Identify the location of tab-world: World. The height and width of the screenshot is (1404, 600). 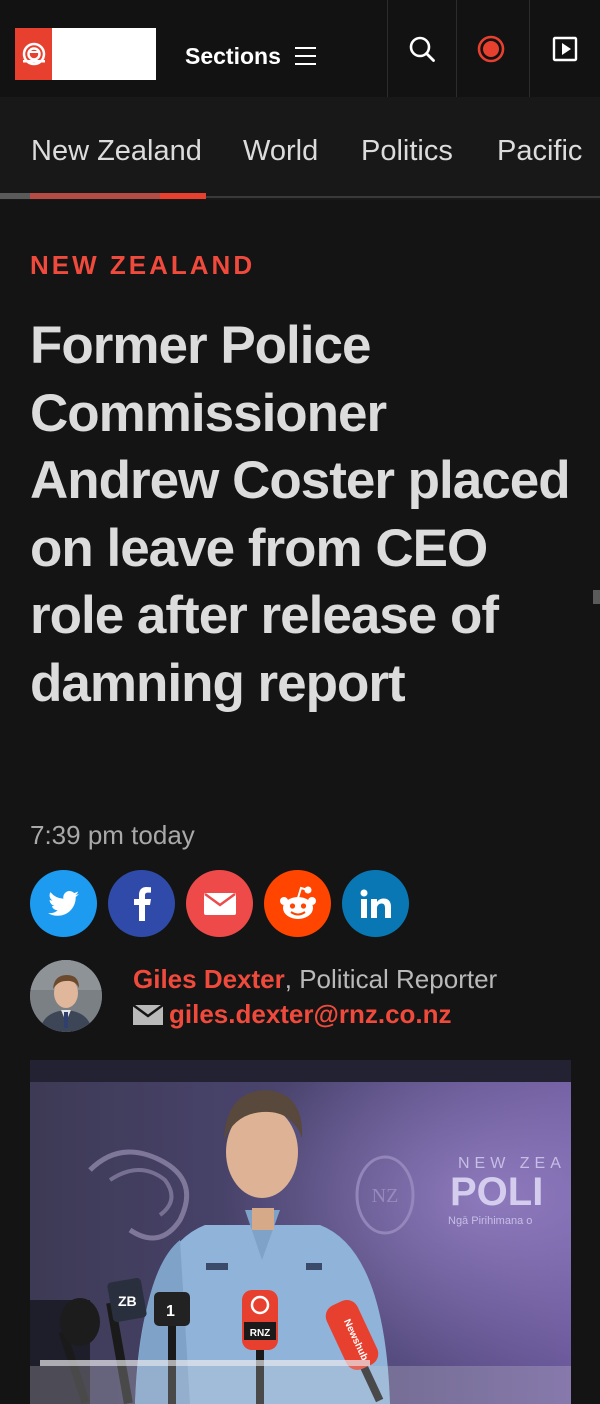
(280, 151).